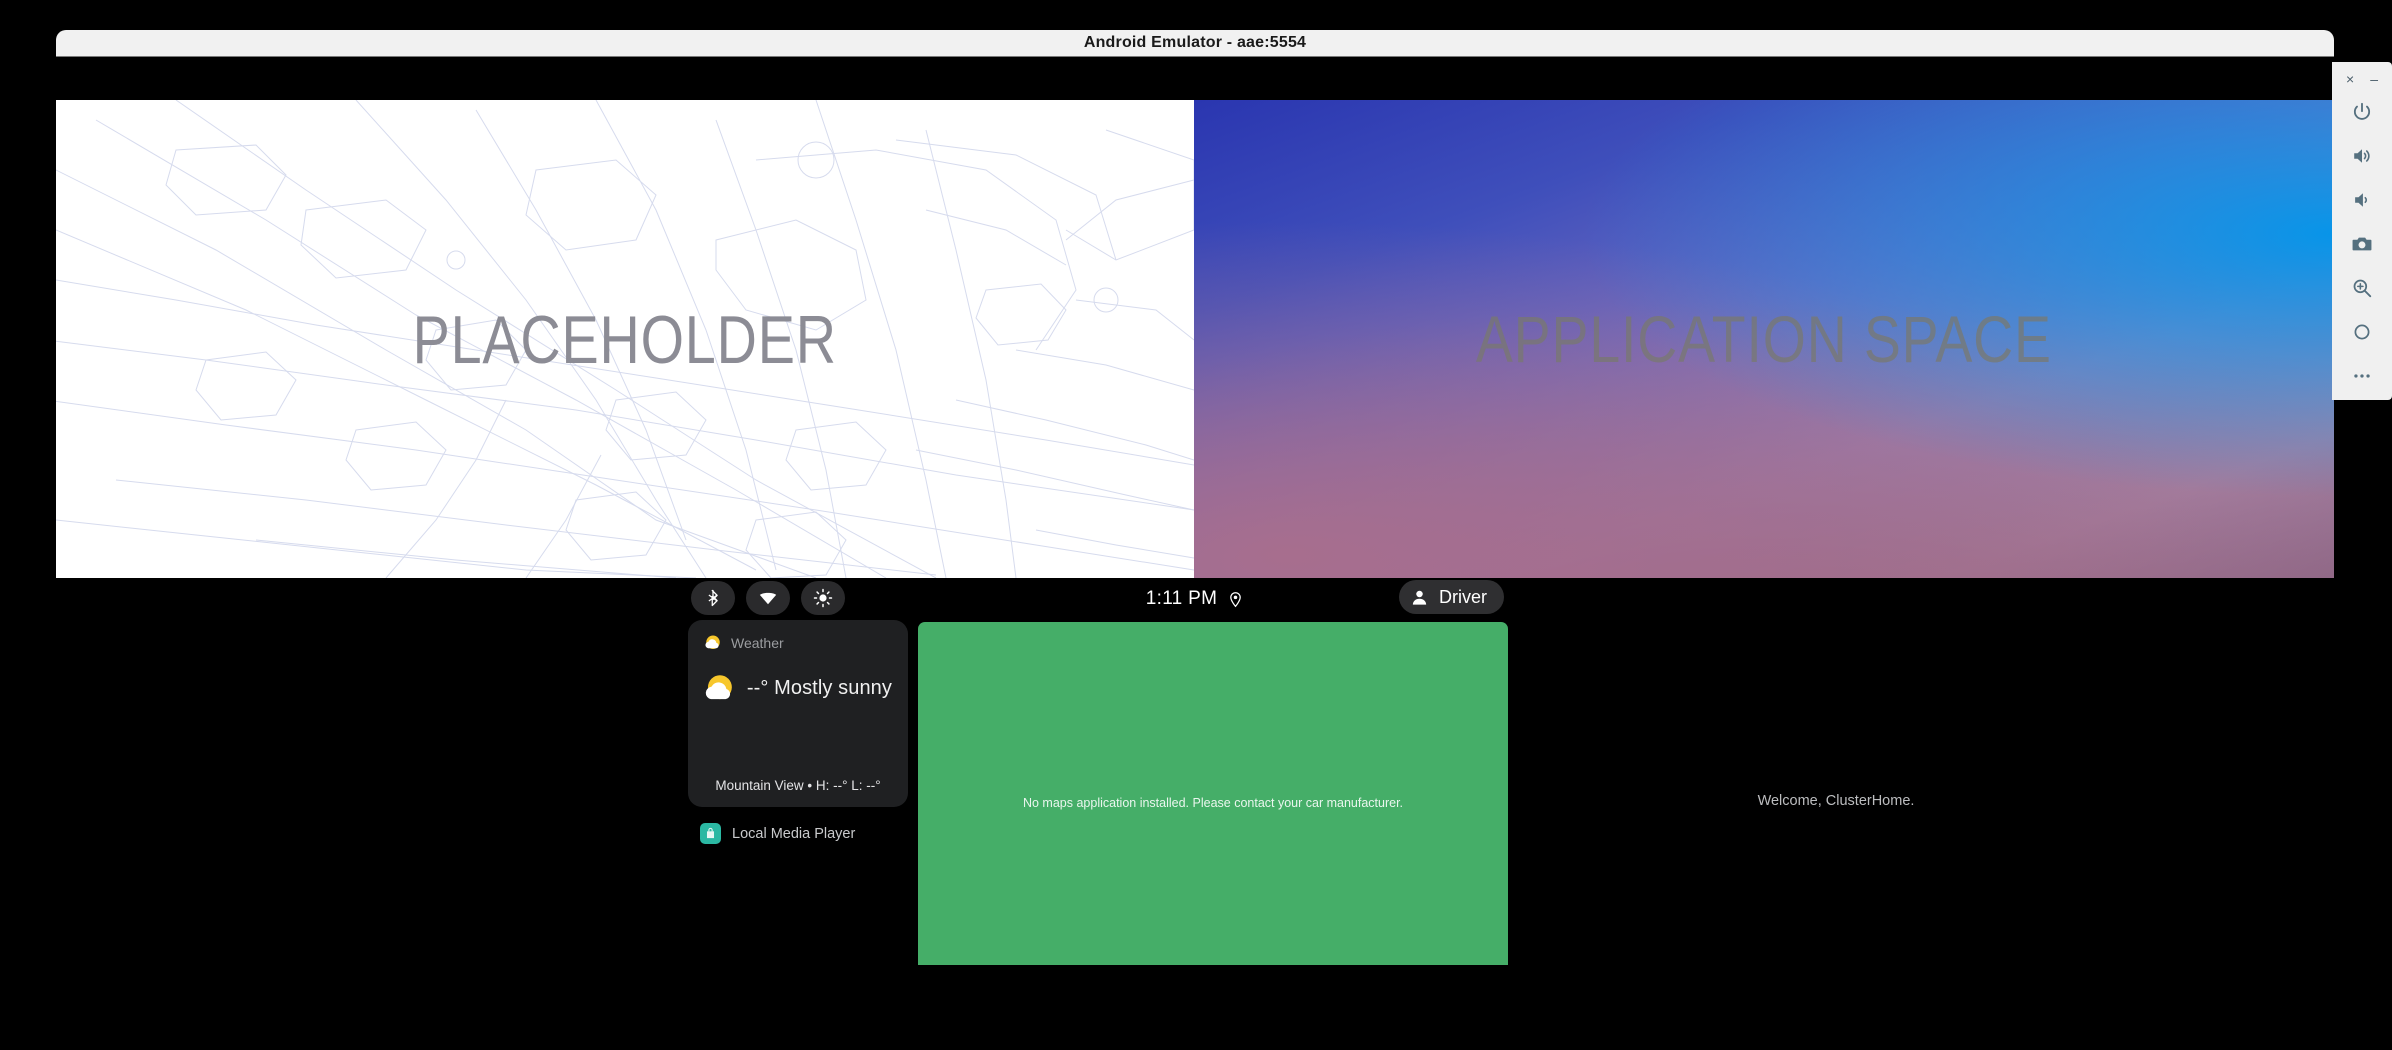 Image resolution: width=2392 pixels, height=1050 pixels. I want to click on weather-location-hilo: Mountain View • H: --° L: --°, so click(798, 785).